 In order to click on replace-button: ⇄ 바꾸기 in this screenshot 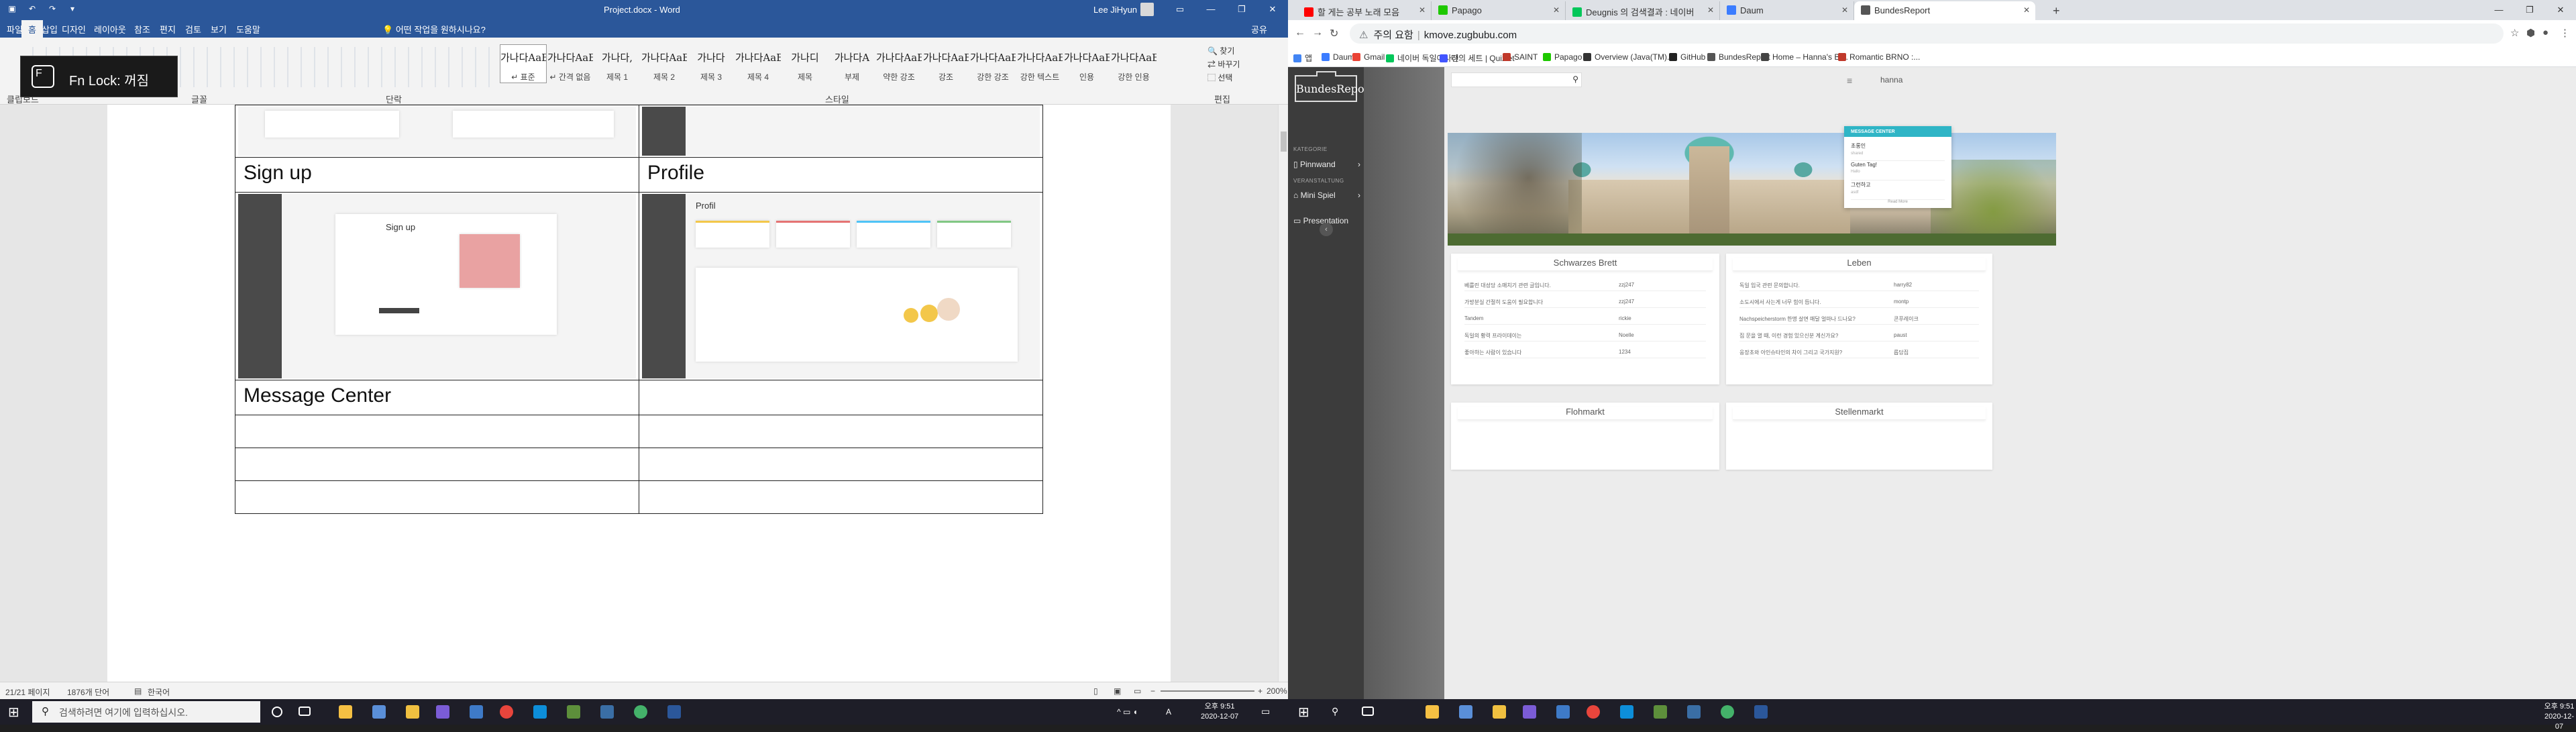, I will do `click(1224, 64)`.